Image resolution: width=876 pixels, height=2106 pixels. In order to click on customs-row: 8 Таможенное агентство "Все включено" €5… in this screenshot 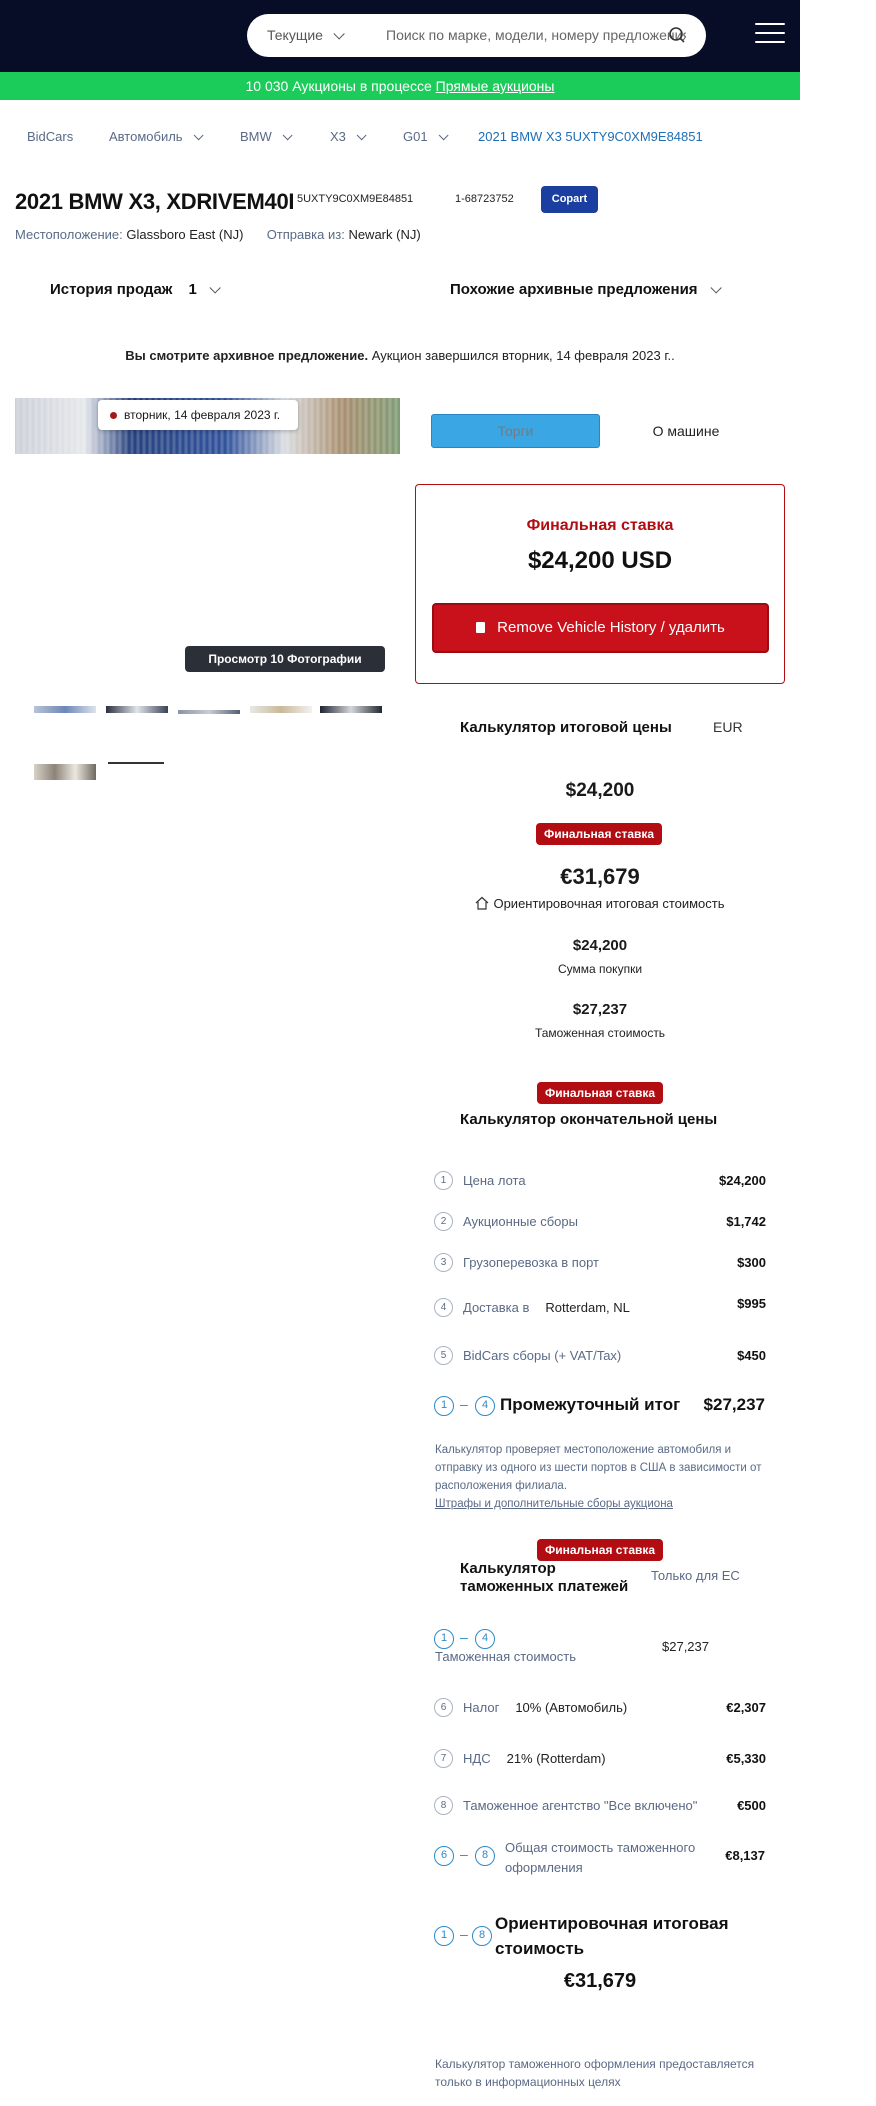, I will do `click(600, 1806)`.